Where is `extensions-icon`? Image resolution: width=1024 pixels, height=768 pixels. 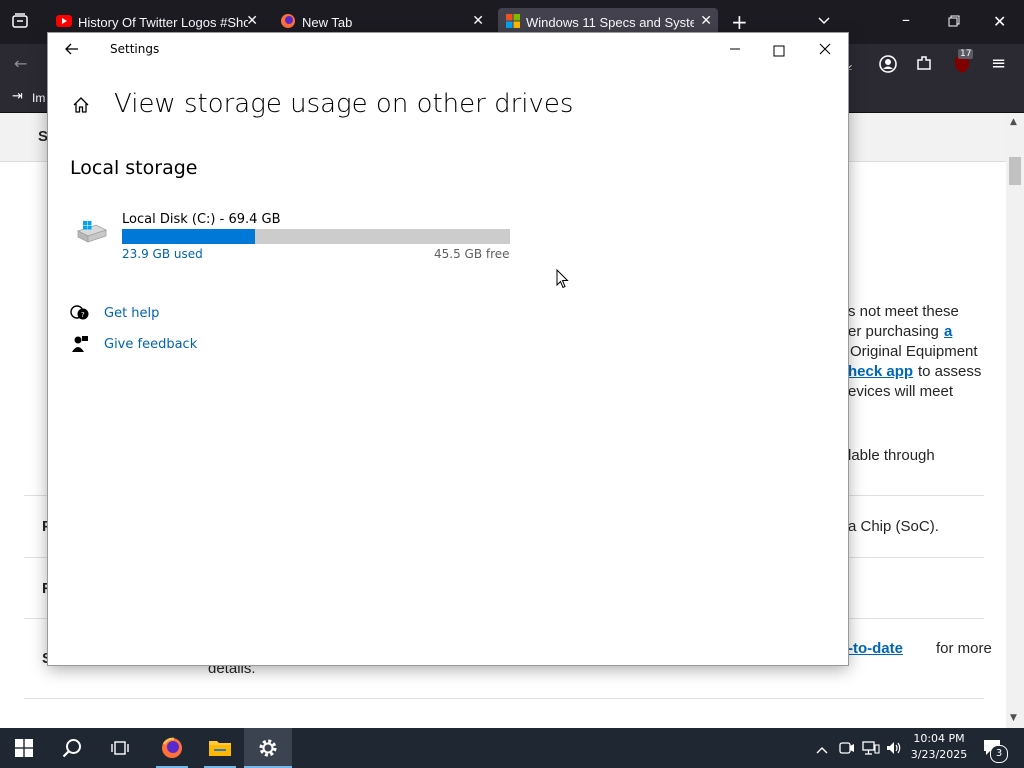 extensions-icon is located at coordinates (924, 65).